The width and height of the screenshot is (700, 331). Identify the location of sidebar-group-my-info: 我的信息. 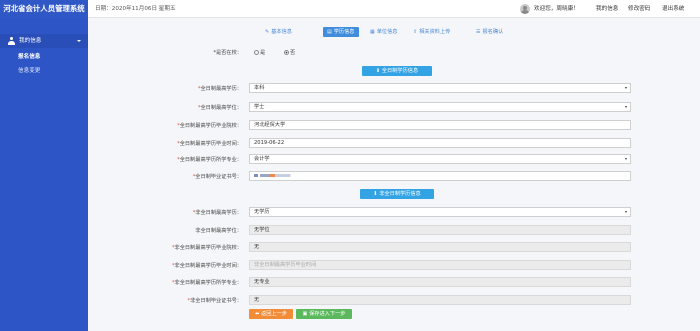
(44, 41).